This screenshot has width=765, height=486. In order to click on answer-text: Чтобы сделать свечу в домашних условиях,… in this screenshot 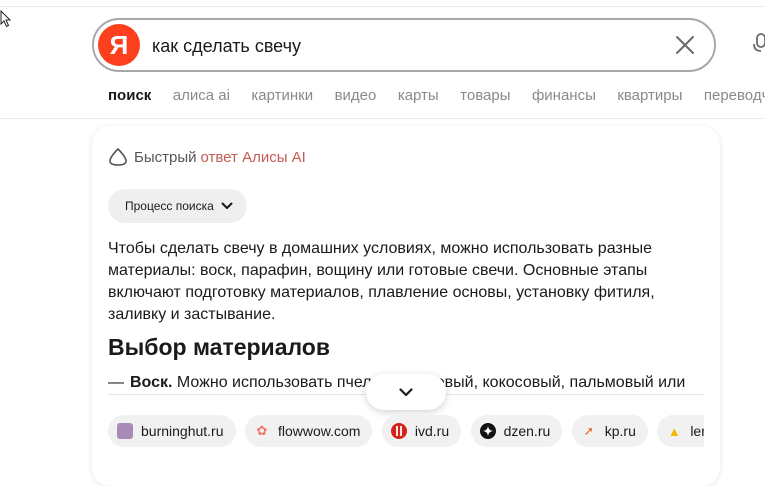, I will do `click(381, 281)`.